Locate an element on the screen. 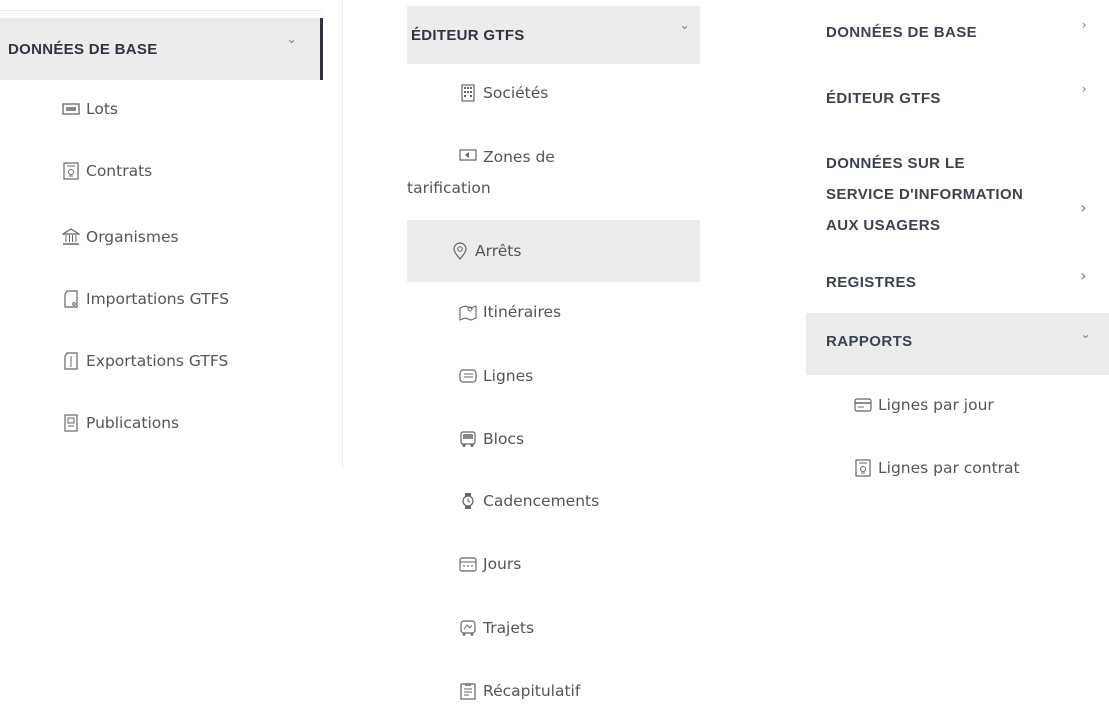 This screenshot has height=704, width=1109. menu-item-label: Importations GTFS is located at coordinates (158, 299).